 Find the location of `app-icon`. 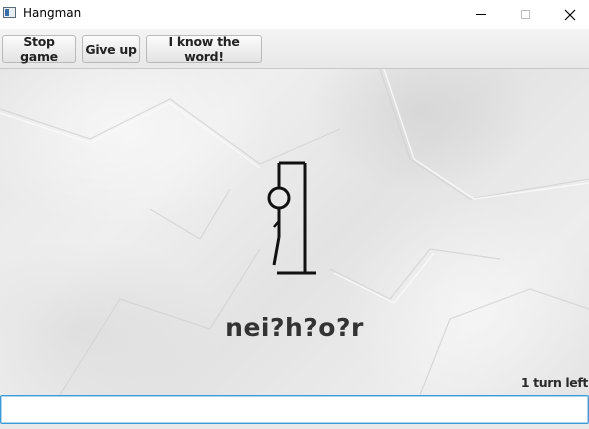

app-icon is located at coordinates (9, 12).